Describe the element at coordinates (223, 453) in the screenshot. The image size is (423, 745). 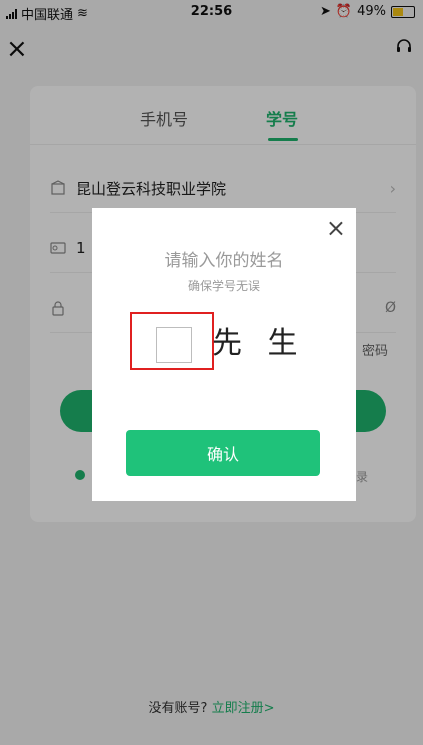
I see `confirm-button: 确认` at that location.